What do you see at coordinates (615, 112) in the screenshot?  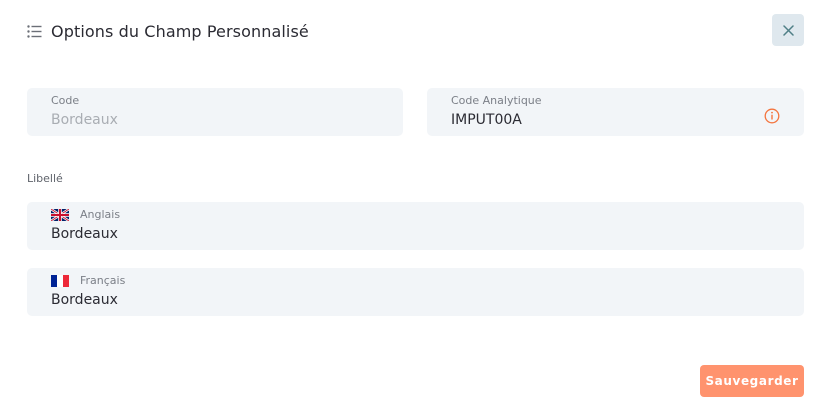 I see `analytic-code-field: Code Analytique IMPUT00A` at bounding box center [615, 112].